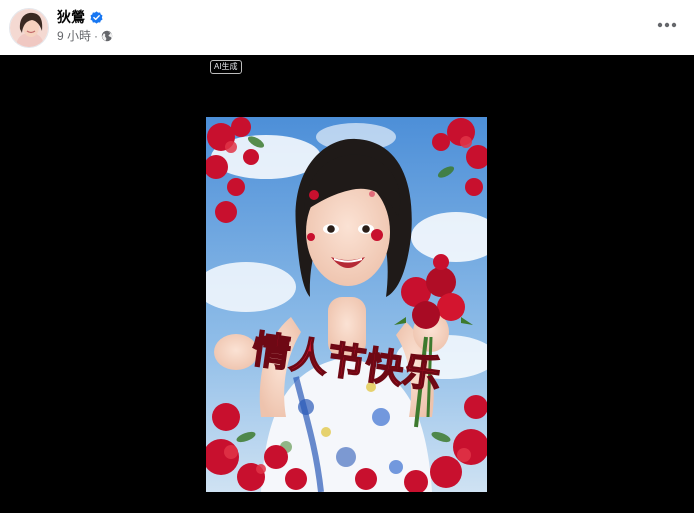 The image size is (694, 513). What do you see at coordinates (71, 17) in the screenshot?
I see `author-name: 狄鶯` at bounding box center [71, 17].